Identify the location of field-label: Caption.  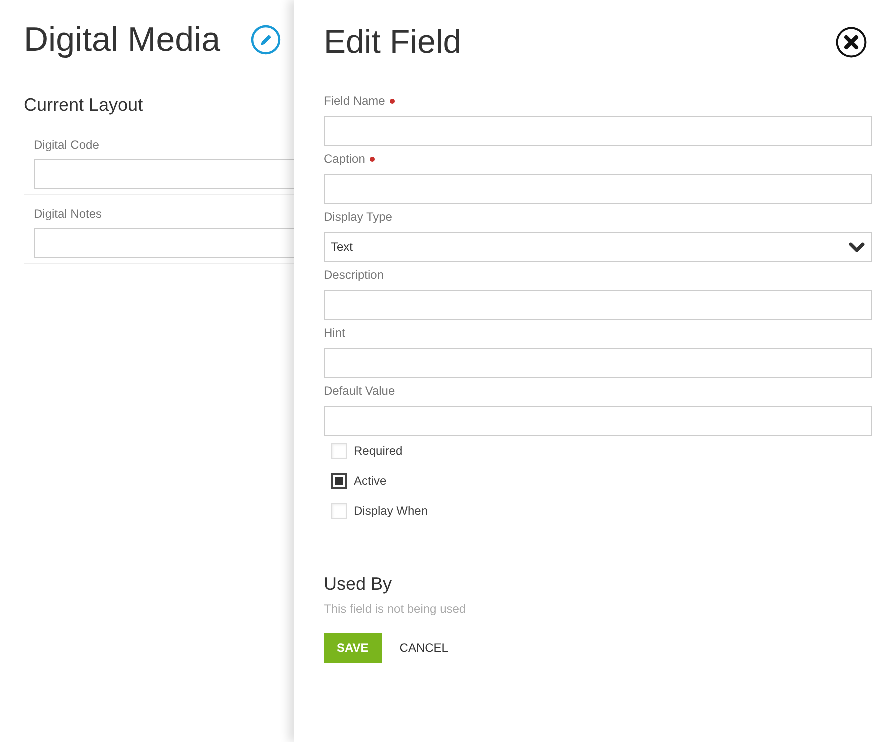
(345, 159).